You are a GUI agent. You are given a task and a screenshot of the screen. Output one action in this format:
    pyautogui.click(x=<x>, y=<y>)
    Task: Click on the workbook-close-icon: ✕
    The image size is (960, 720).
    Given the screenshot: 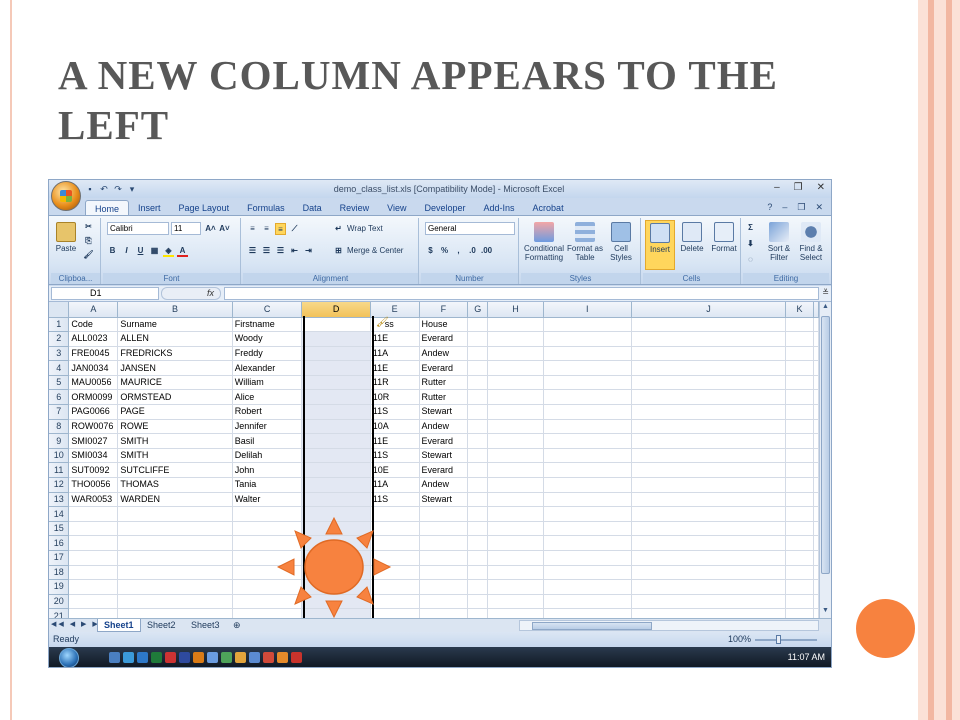 What is the action you would take?
    pyautogui.click(x=819, y=207)
    